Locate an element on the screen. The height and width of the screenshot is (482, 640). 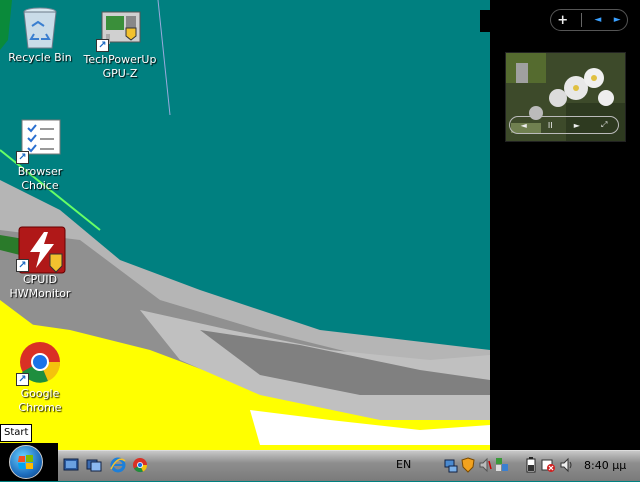
next-gadget-page-button: ► is located at coordinates (617, 20).